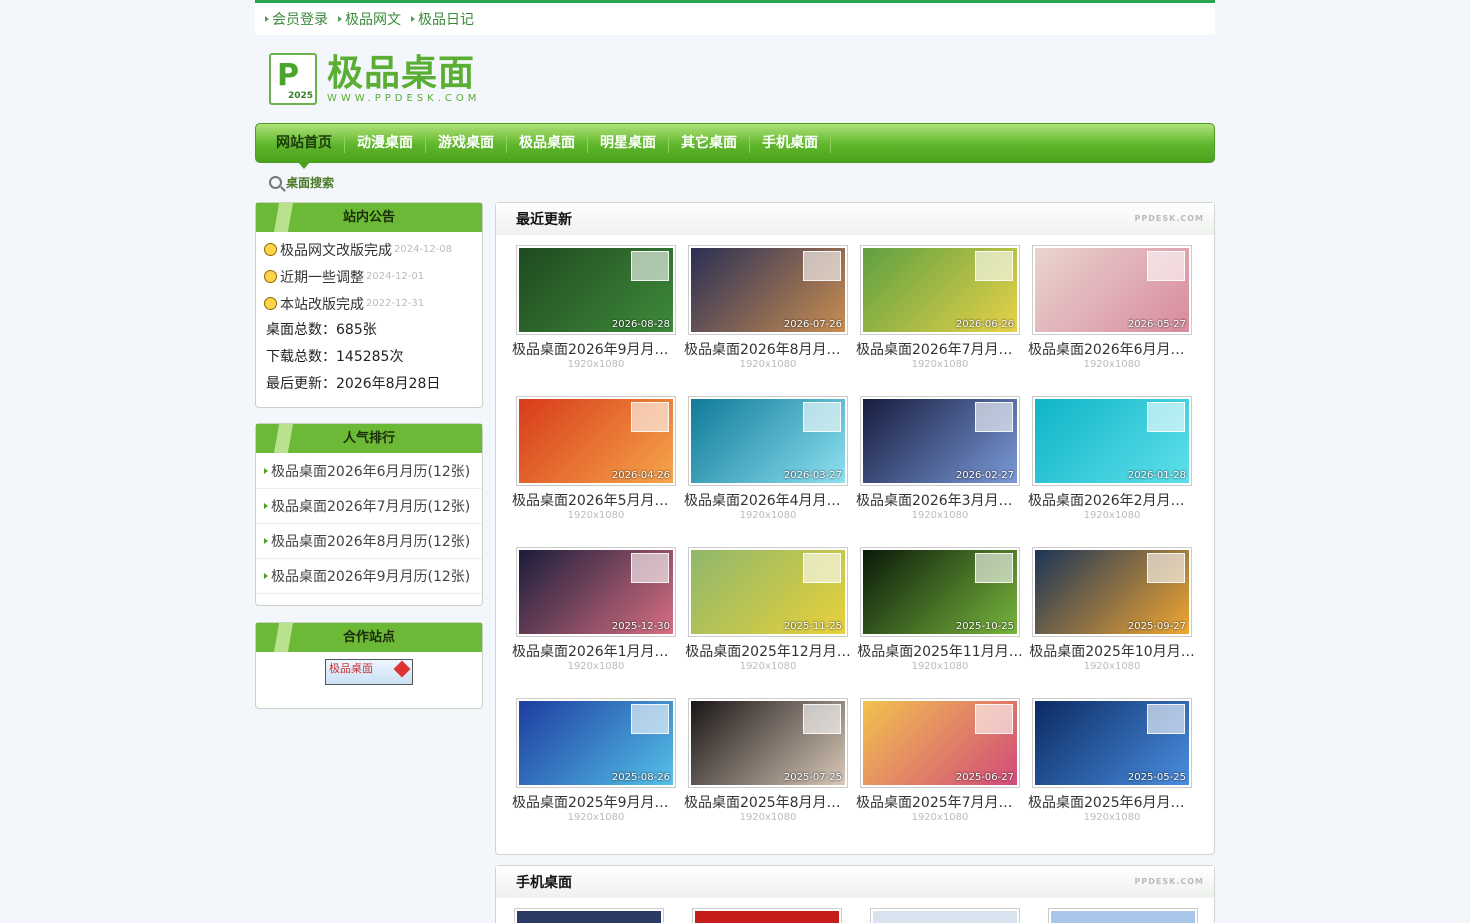 The height and width of the screenshot is (923, 1470). I want to click on wallpaper-thumbnail: 2025-12-30, so click(596, 592).